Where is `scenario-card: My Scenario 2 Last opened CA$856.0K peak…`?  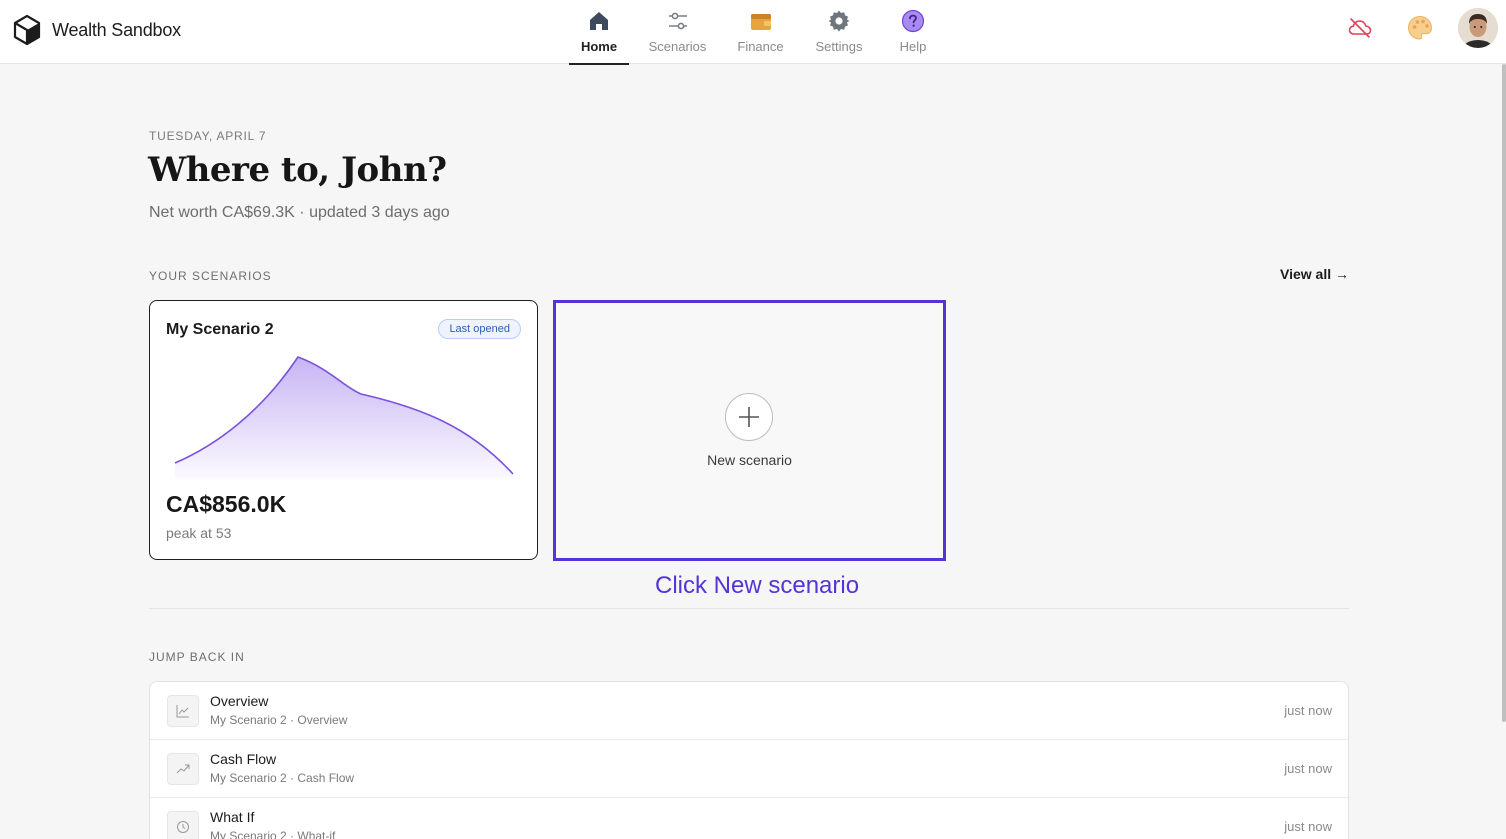
scenario-card: My Scenario 2 Last opened CA$856.0K peak… is located at coordinates (343, 430).